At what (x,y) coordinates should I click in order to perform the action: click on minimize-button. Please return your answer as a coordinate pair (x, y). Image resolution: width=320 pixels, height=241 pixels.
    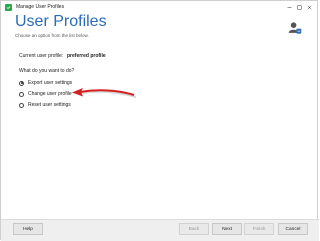
    Looking at the image, I should click on (289, 7).